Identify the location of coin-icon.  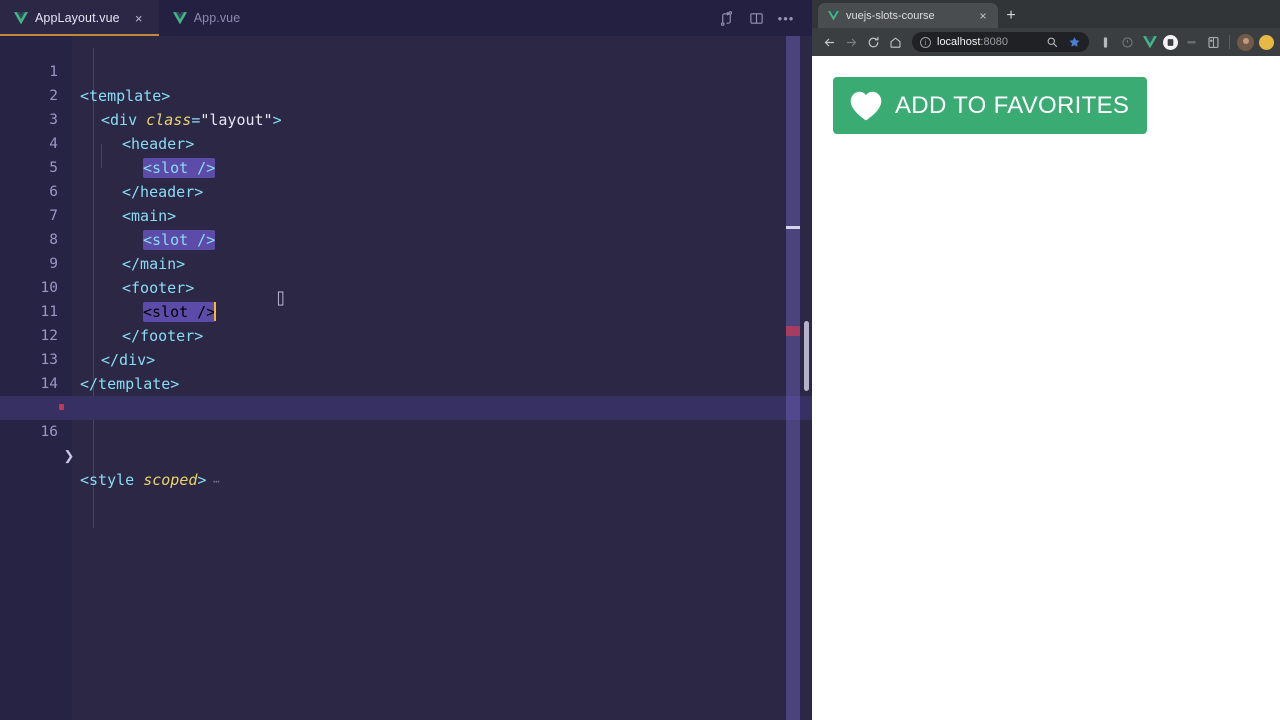
(1266, 42).